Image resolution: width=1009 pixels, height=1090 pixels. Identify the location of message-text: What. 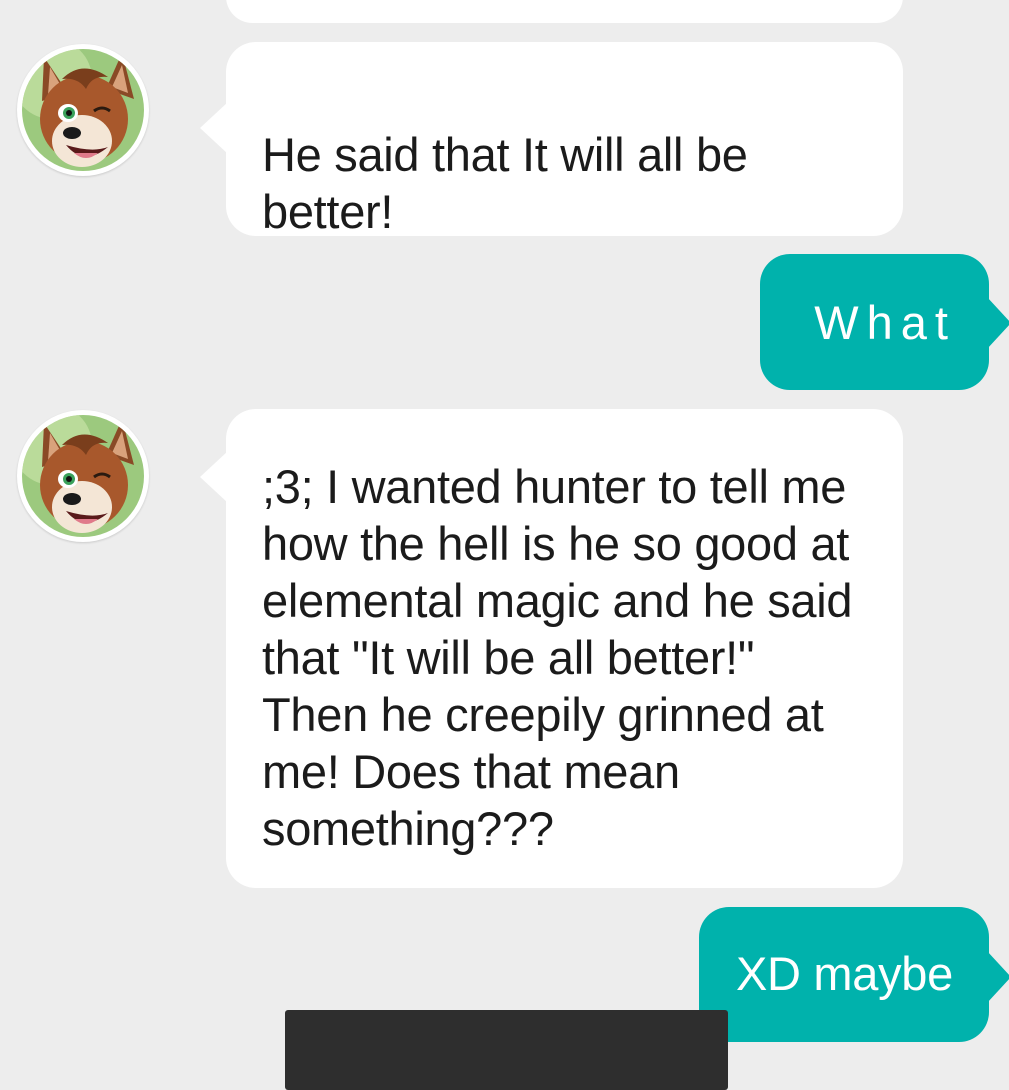
(885, 322).